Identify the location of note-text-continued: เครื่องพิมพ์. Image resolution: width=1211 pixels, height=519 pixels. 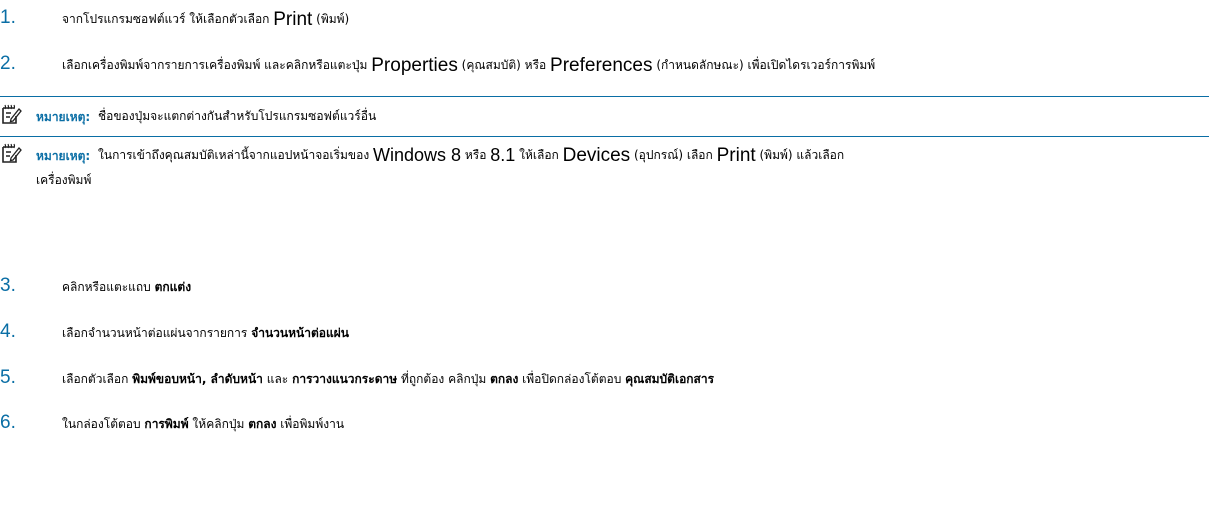
(64, 180).